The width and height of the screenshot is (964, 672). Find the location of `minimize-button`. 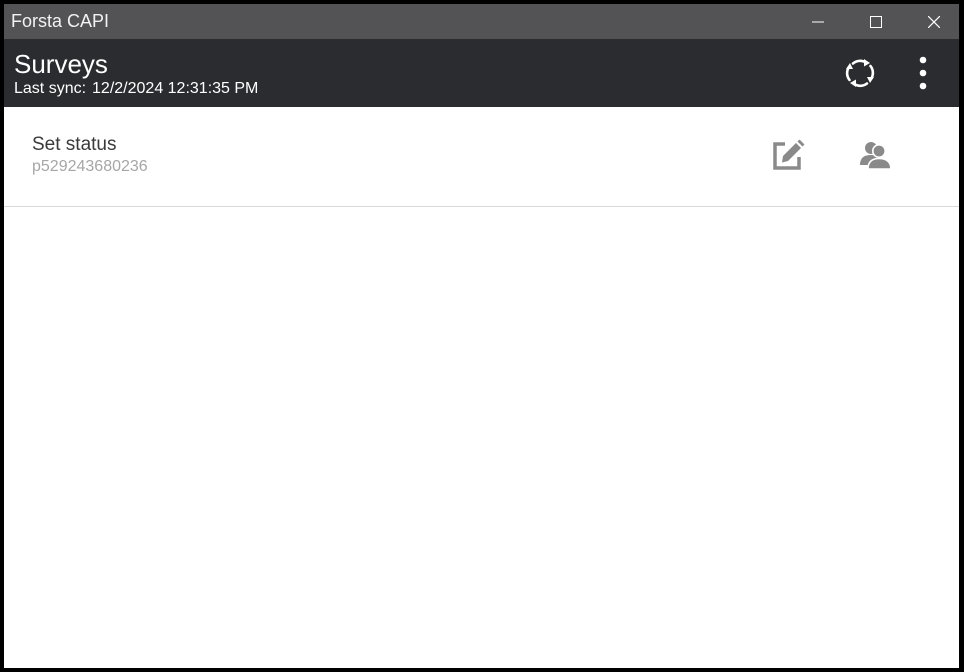

minimize-button is located at coordinates (818, 21).